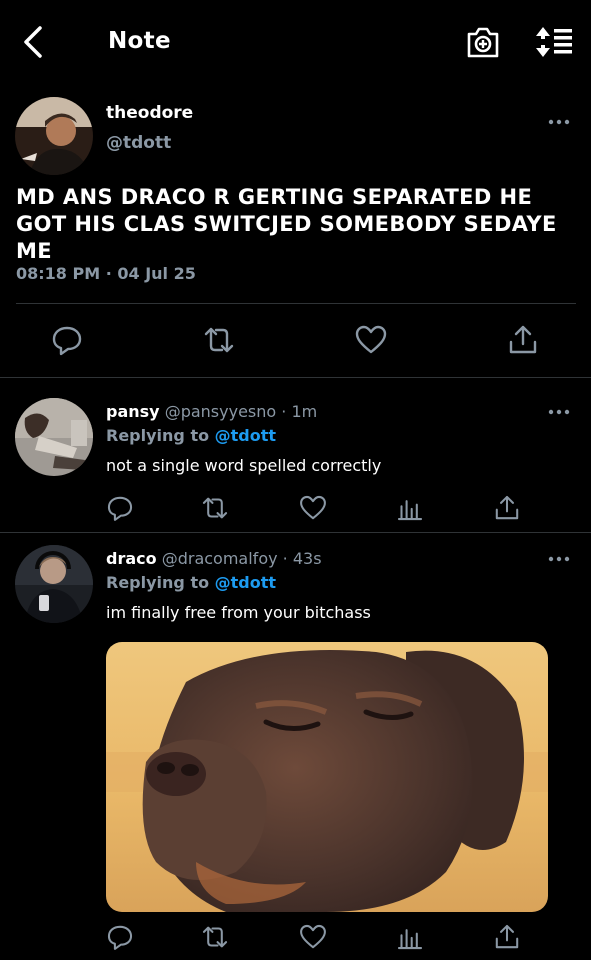  I want to click on user-handle: @dracomalfoy, so click(220, 558).